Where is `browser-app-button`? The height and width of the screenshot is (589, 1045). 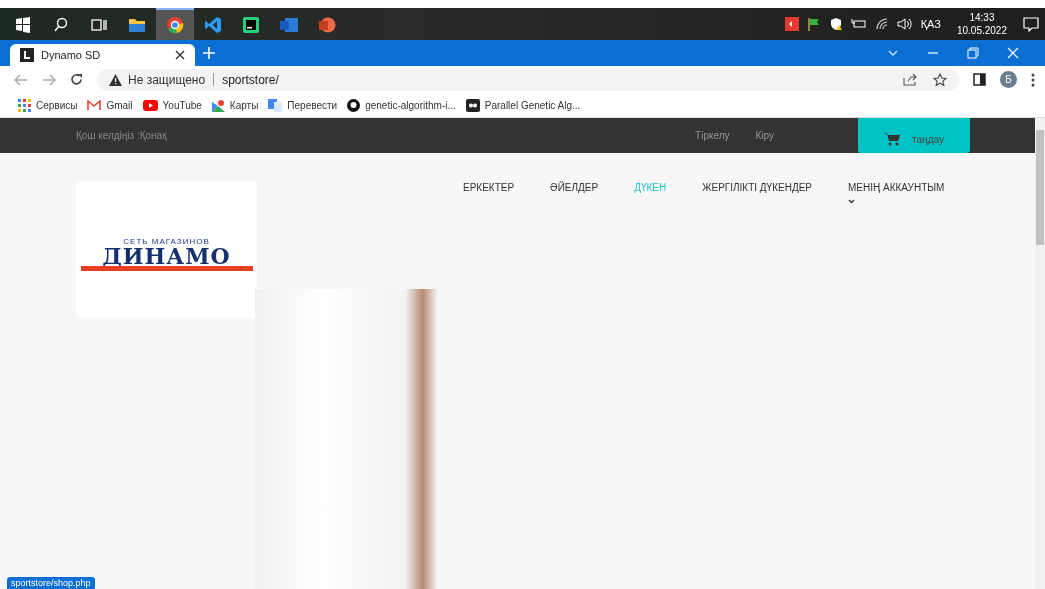 browser-app-button is located at coordinates (175, 24).